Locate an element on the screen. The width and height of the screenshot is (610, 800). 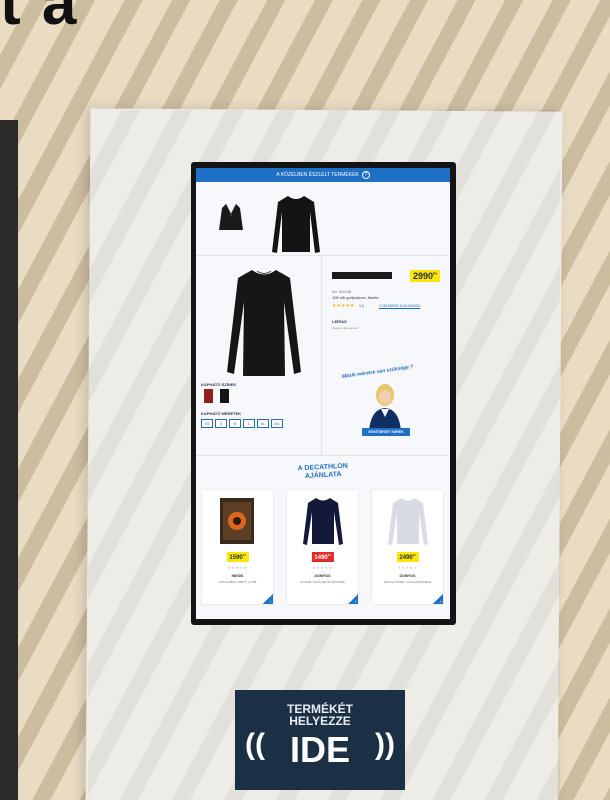
size-option: L is located at coordinates (249, 423).